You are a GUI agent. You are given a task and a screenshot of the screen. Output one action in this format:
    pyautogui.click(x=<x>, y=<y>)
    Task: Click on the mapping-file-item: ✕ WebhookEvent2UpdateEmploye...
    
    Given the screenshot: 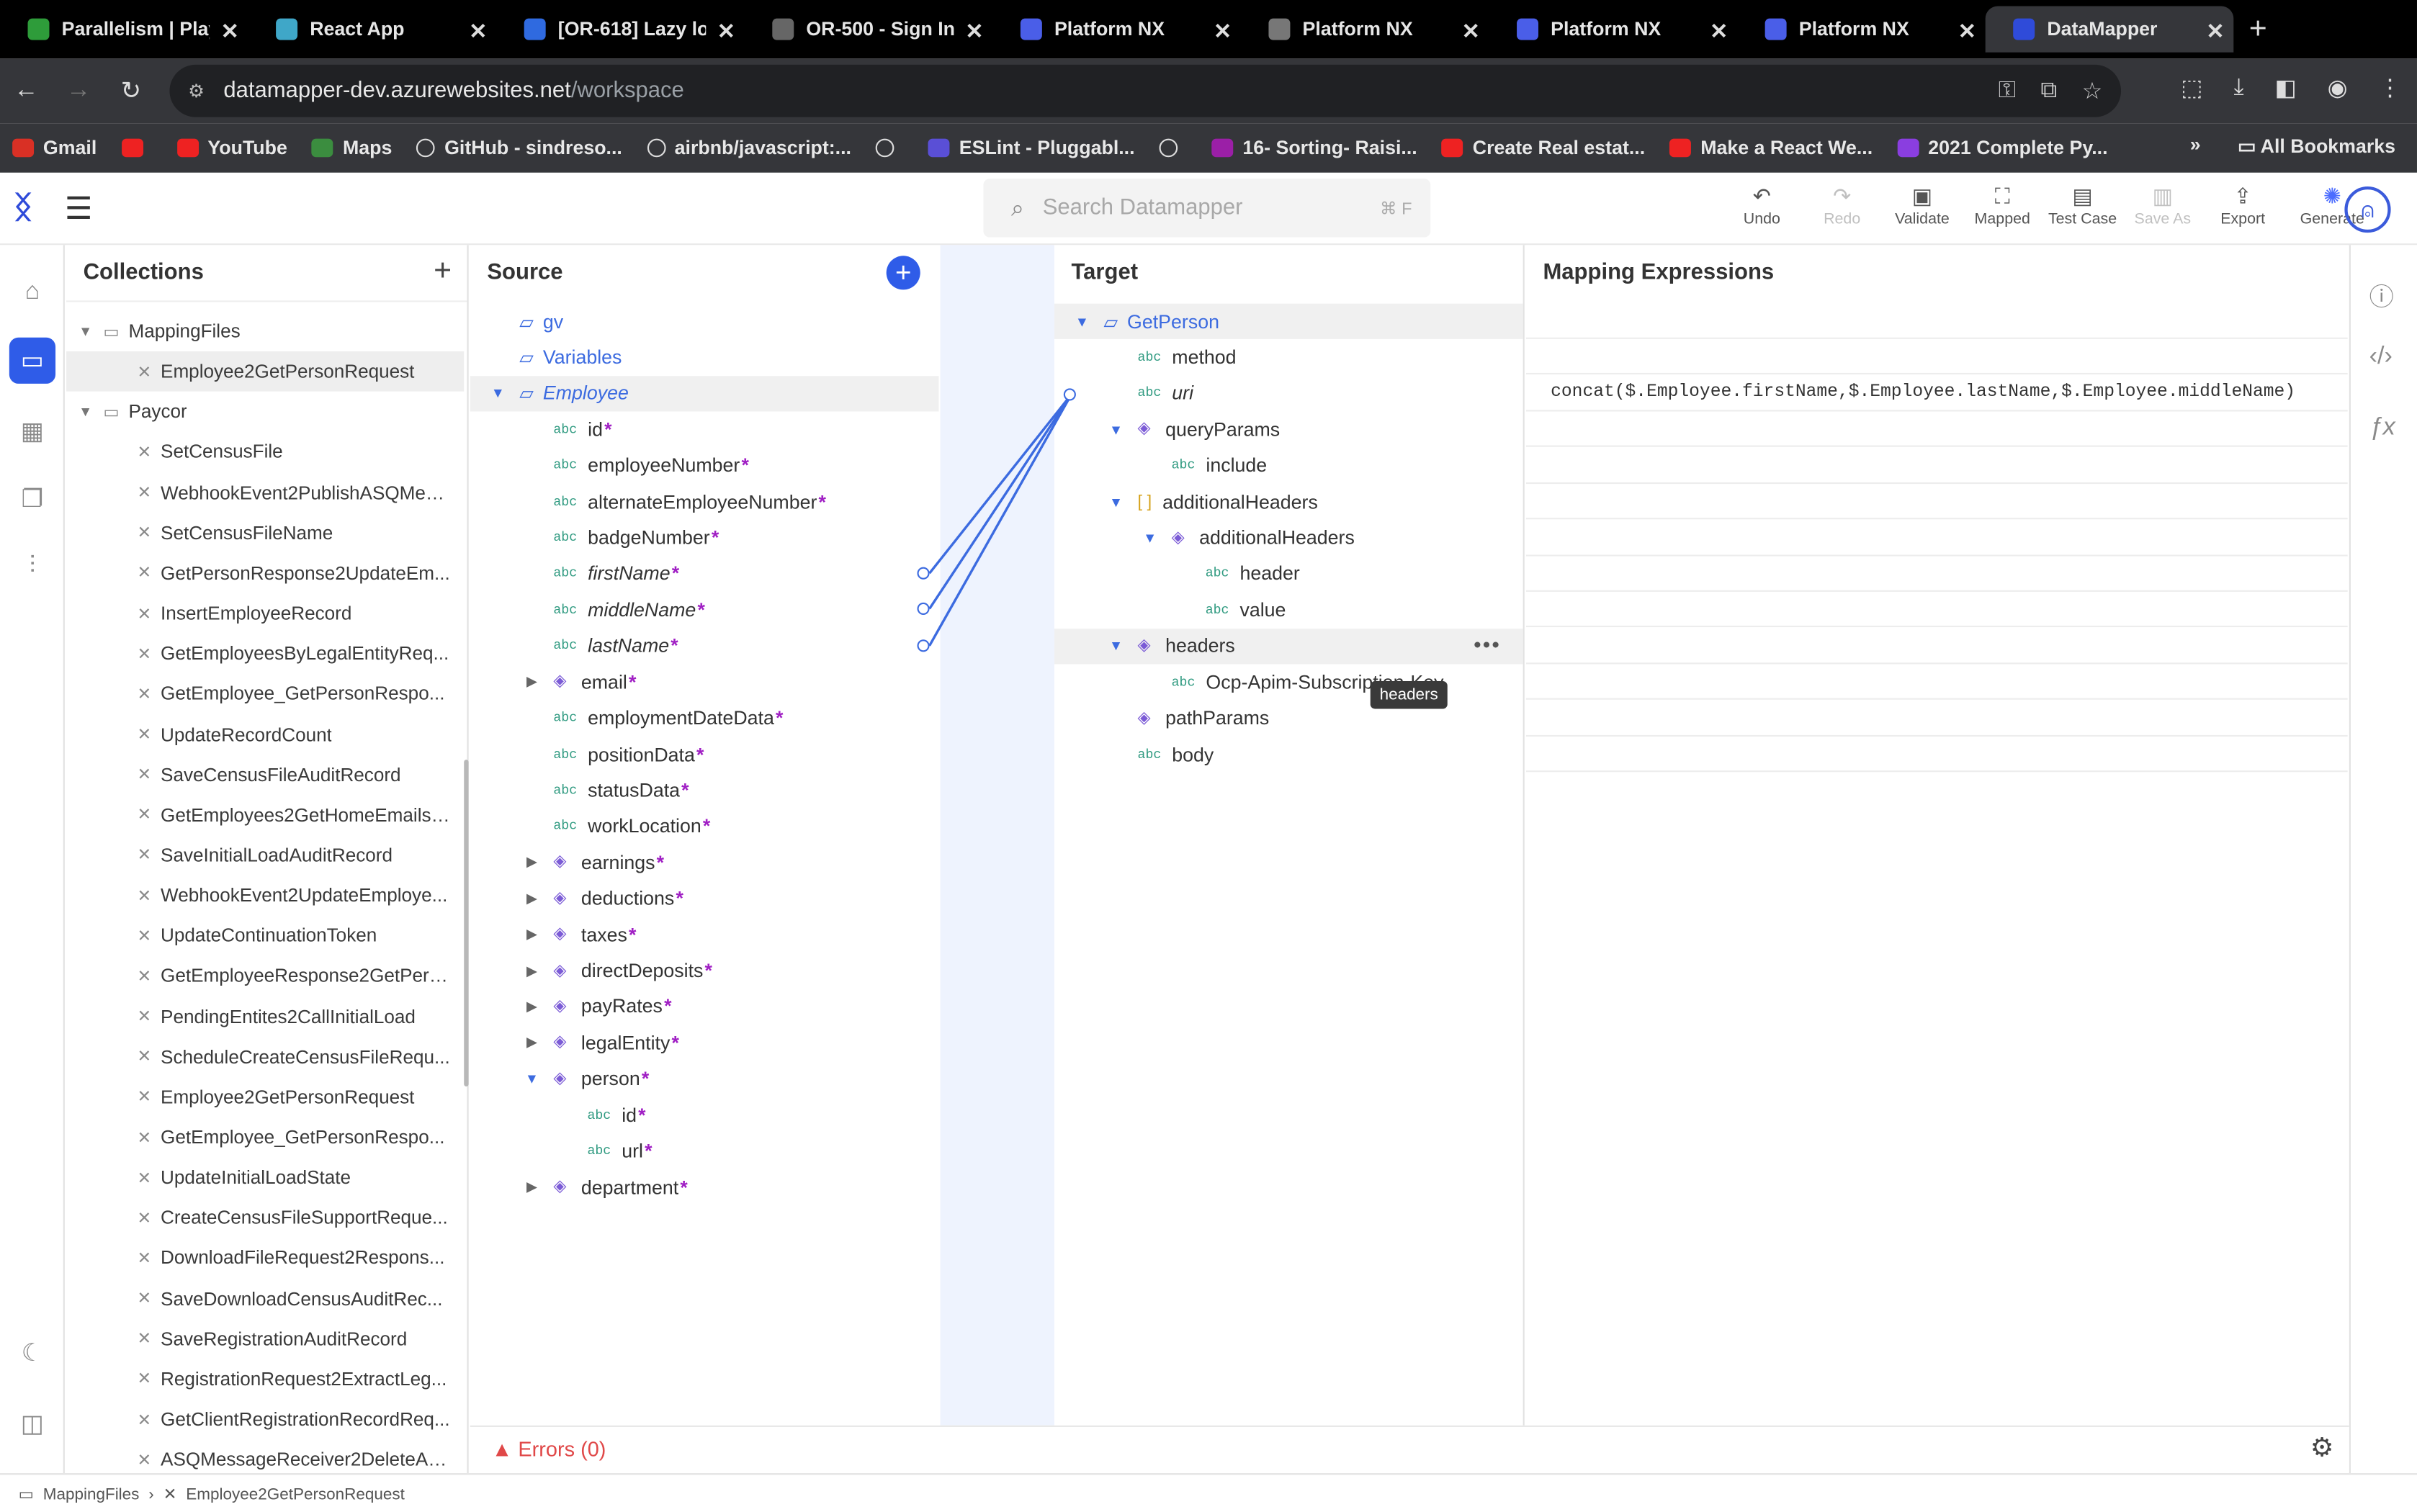 What is the action you would take?
    pyautogui.click(x=265, y=896)
    